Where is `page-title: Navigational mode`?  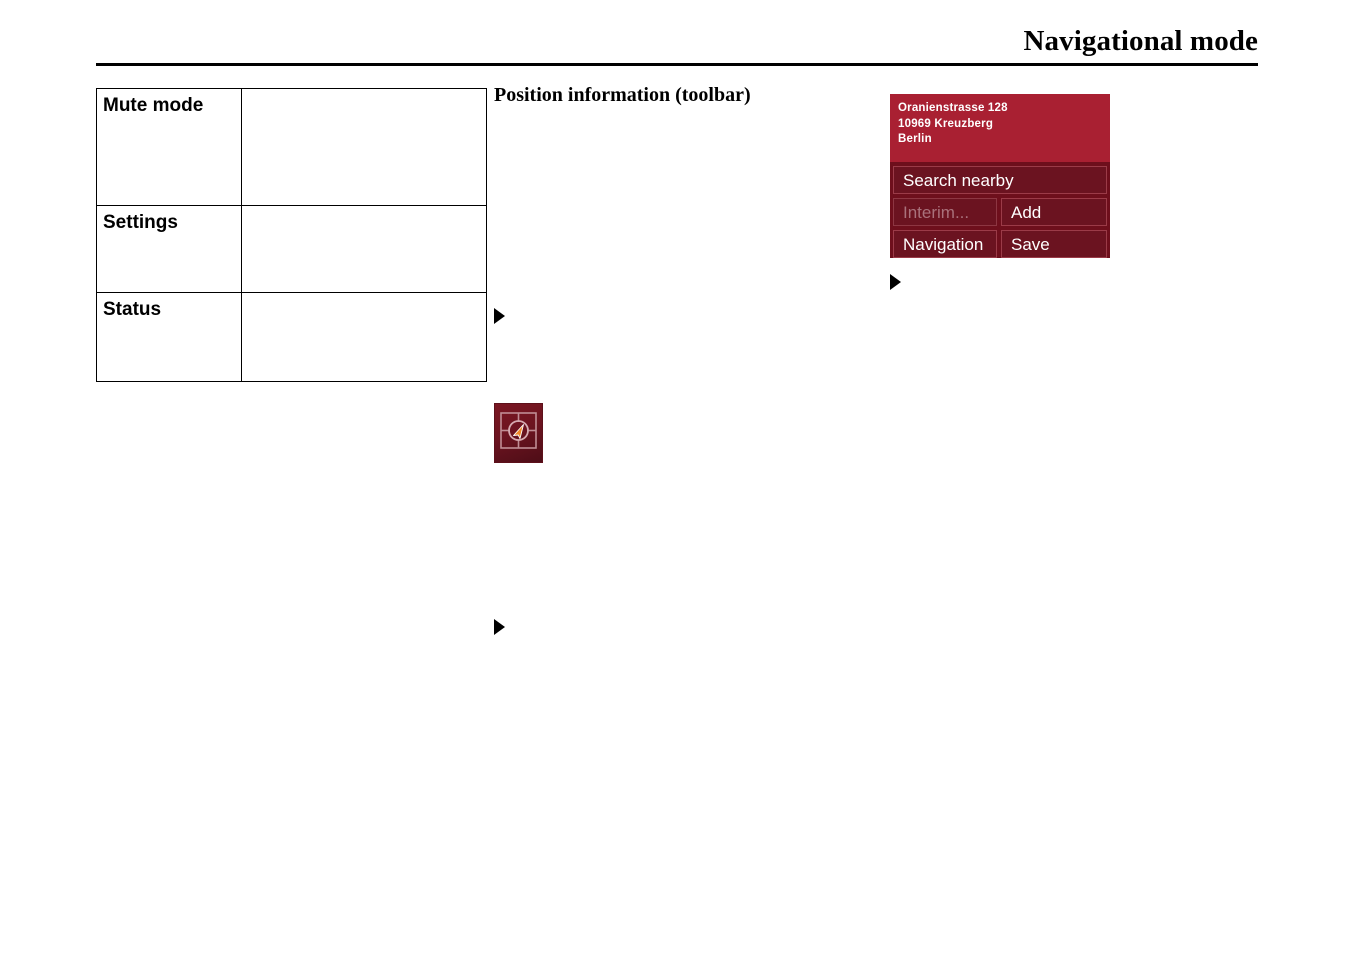
page-title: Navigational mode is located at coordinates (1140, 41).